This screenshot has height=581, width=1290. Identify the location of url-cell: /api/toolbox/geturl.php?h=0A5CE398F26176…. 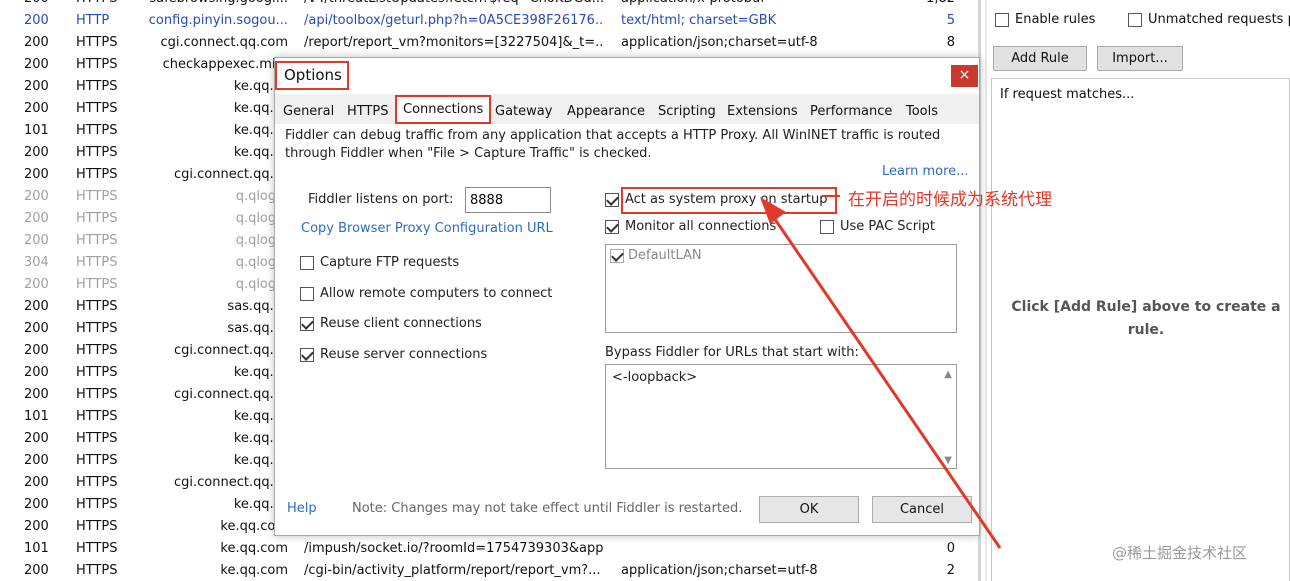
(454, 20).